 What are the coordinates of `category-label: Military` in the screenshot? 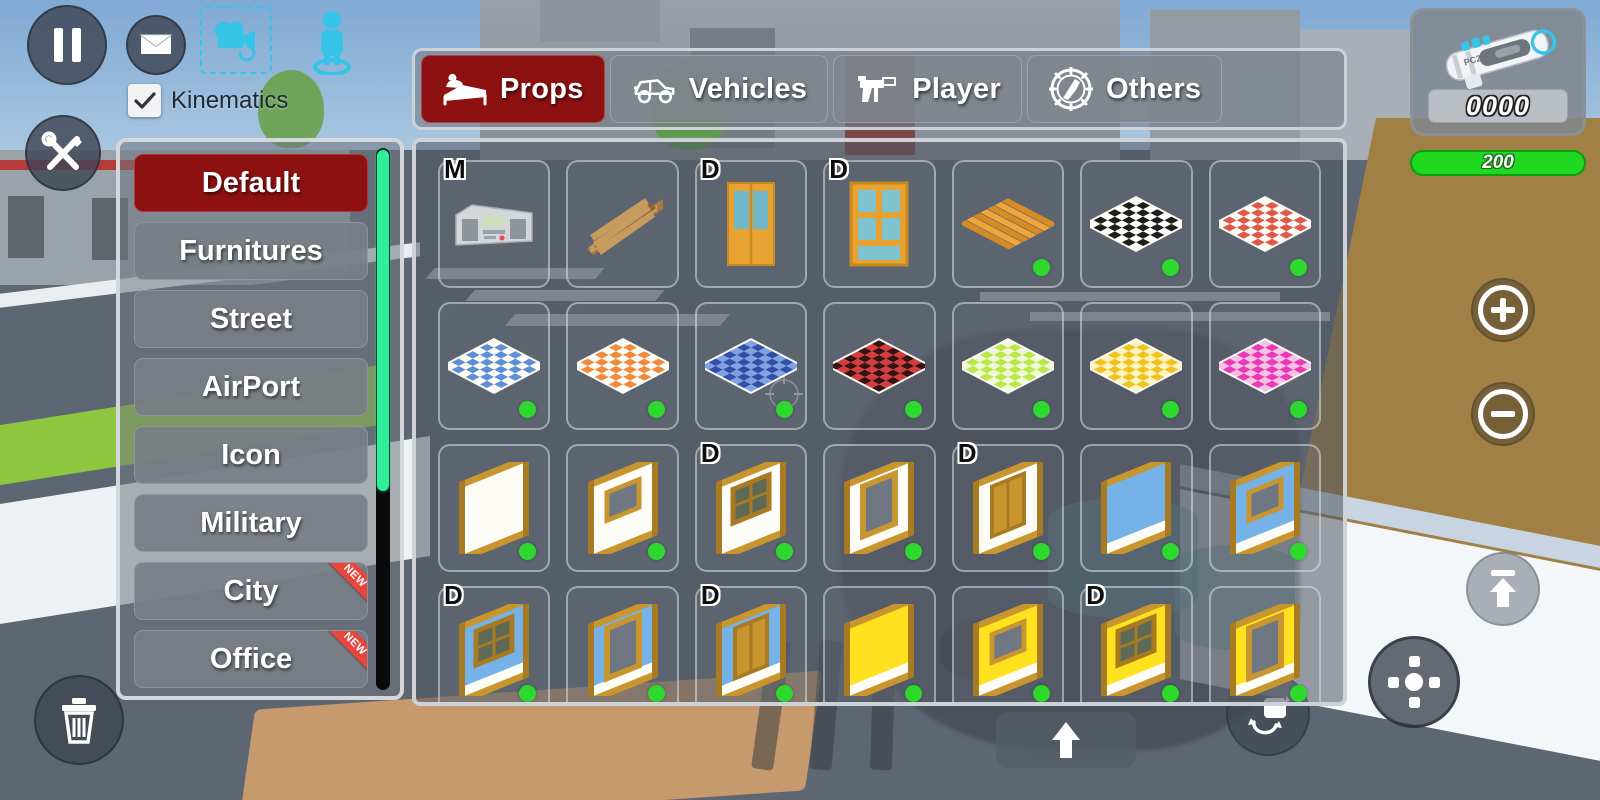 It's located at (251, 522).